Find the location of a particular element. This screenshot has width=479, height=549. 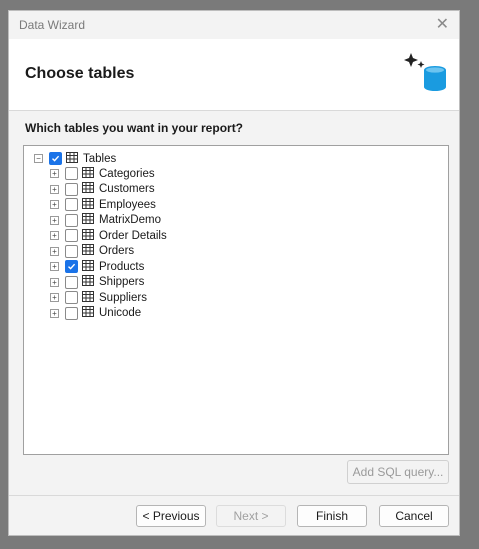

tree-item-label: Suppliers is located at coordinates (123, 297).